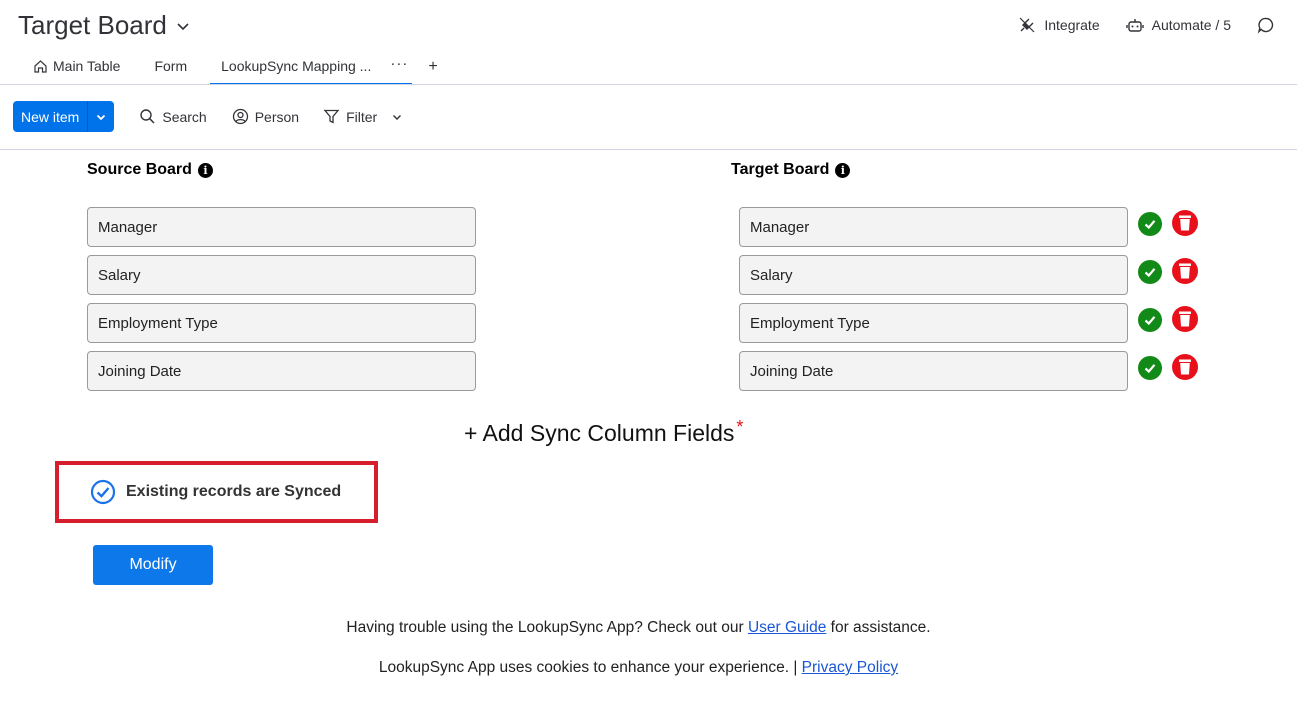 The height and width of the screenshot is (721, 1297). I want to click on target-field: Joining Date, so click(933, 371).